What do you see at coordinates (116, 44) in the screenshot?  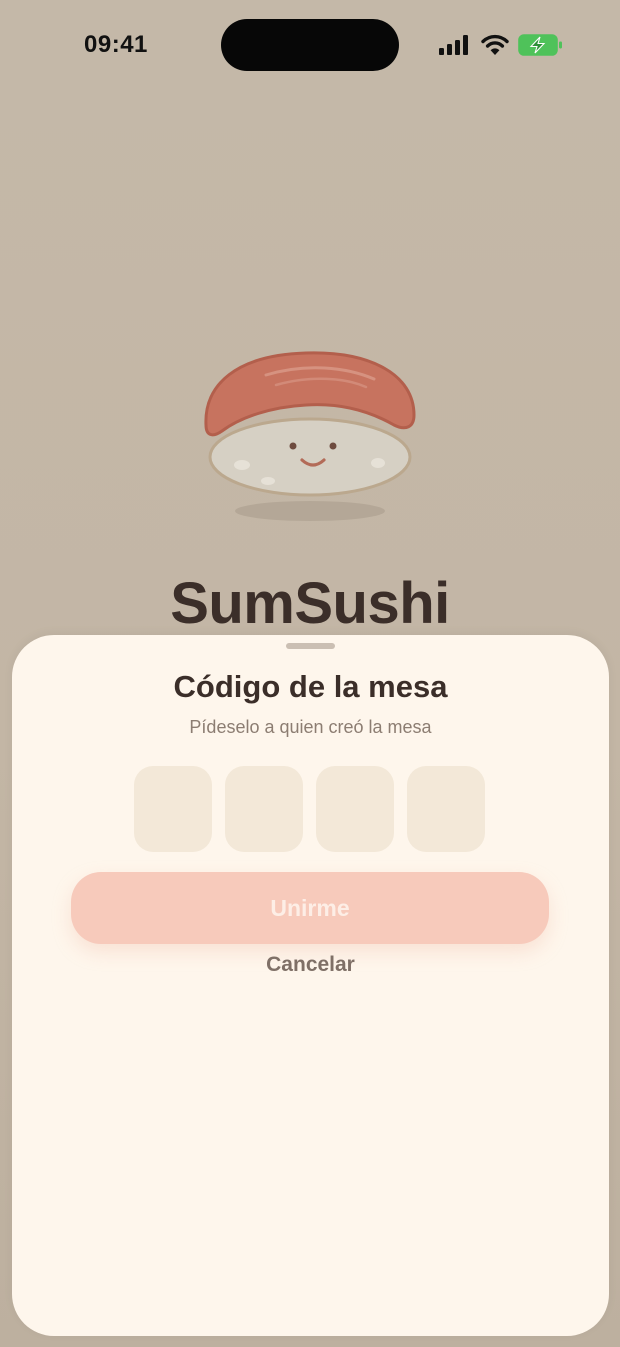 I see `status-time: 09:41` at bounding box center [116, 44].